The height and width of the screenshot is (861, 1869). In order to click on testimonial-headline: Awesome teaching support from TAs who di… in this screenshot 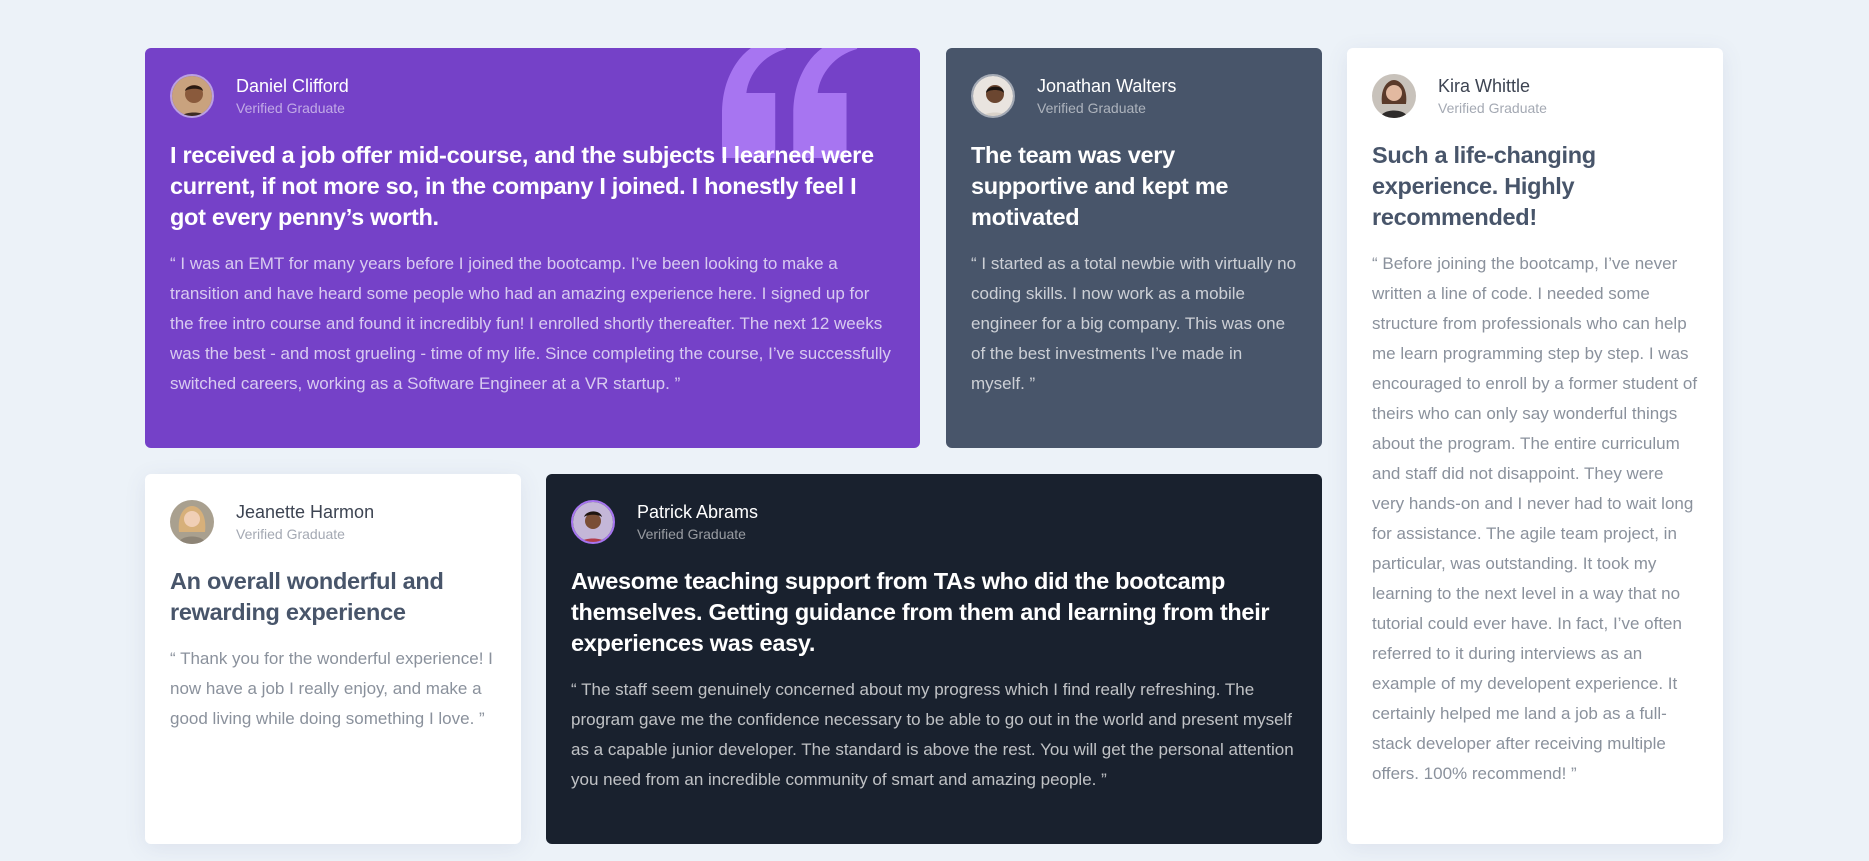, I will do `click(920, 612)`.